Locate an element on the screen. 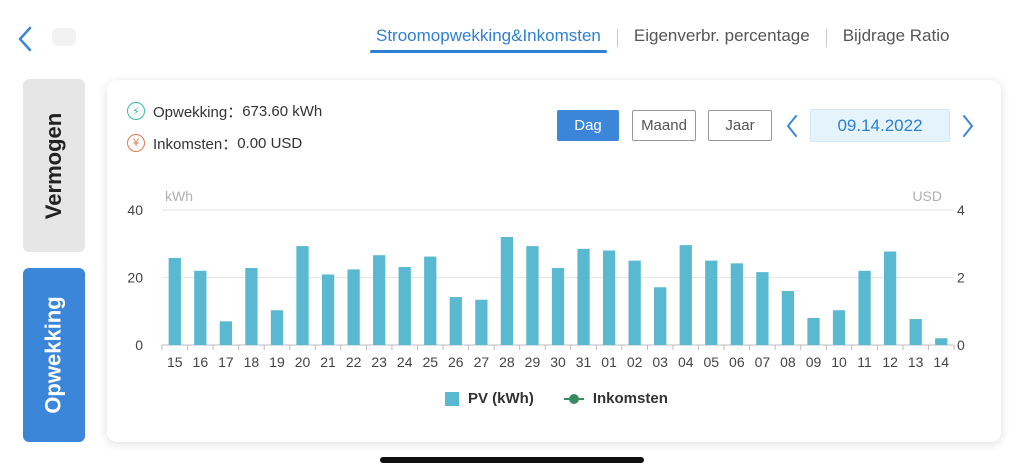 This screenshot has height=473, width=1024. blurred-title is located at coordinates (64, 37).